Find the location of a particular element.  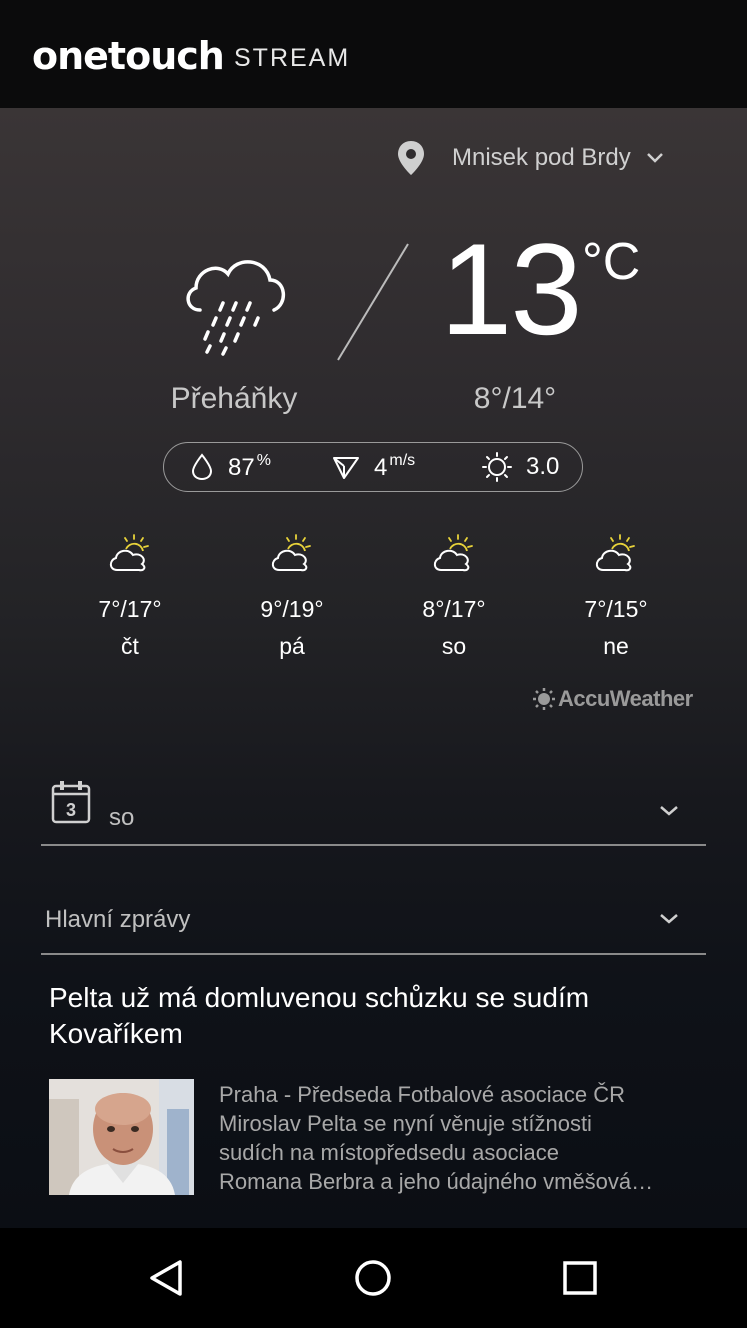

recents-button is located at coordinates (580, 1278).